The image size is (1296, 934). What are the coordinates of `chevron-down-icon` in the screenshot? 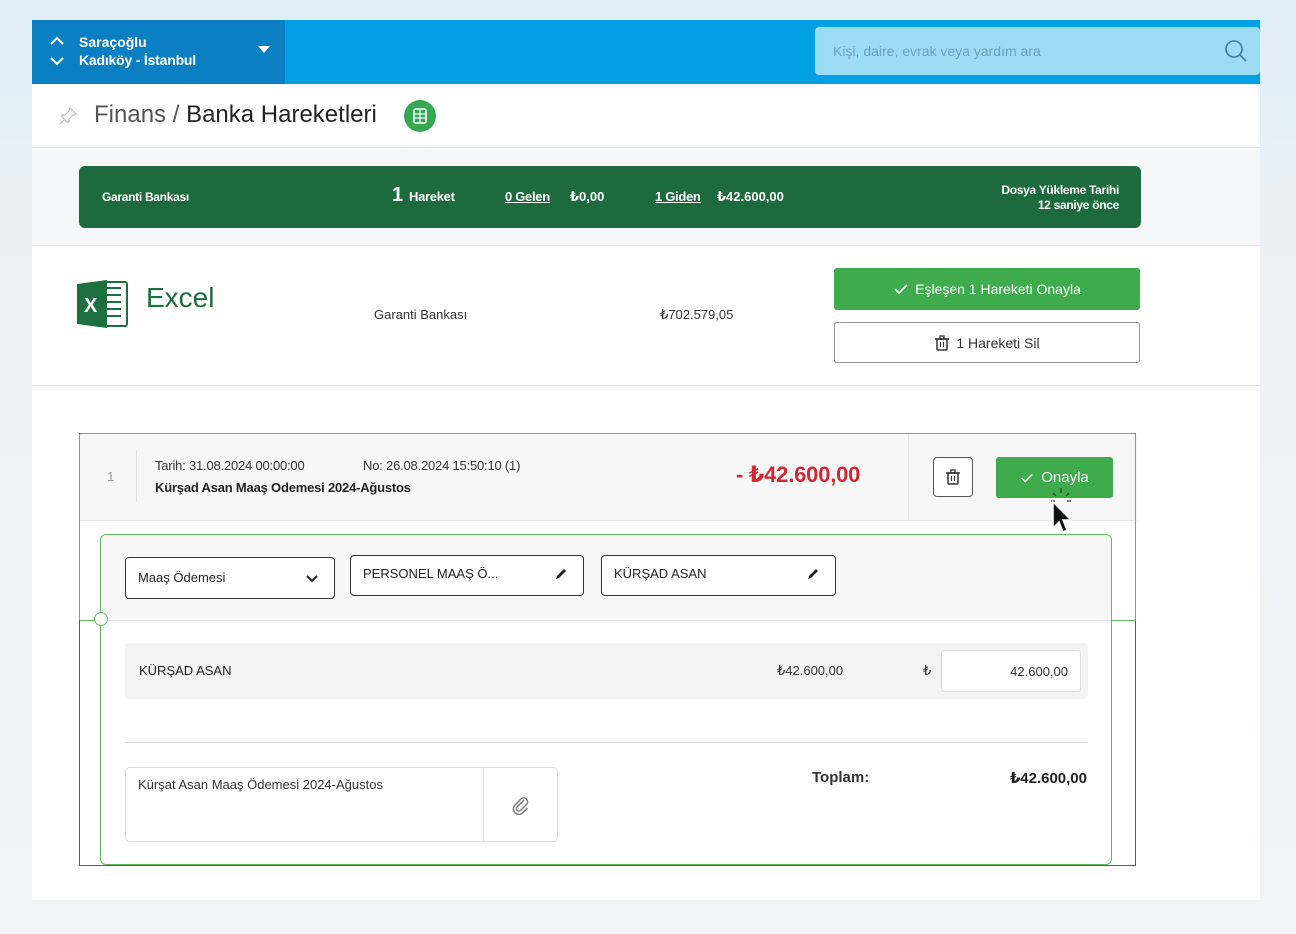 It's located at (312, 579).